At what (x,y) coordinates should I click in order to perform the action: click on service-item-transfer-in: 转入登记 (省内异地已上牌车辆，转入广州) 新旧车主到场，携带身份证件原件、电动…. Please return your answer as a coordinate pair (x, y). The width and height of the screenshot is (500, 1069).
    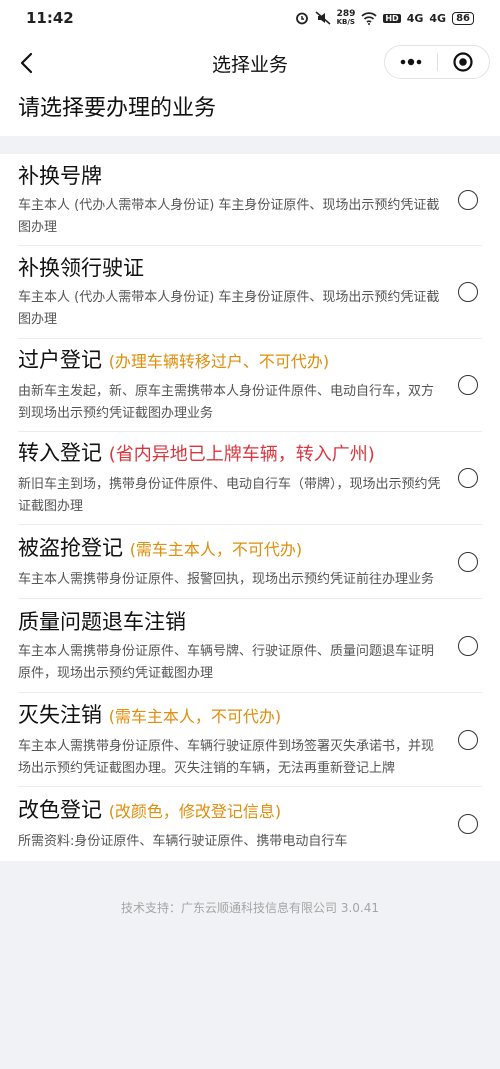
    Looking at the image, I should click on (250, 478).